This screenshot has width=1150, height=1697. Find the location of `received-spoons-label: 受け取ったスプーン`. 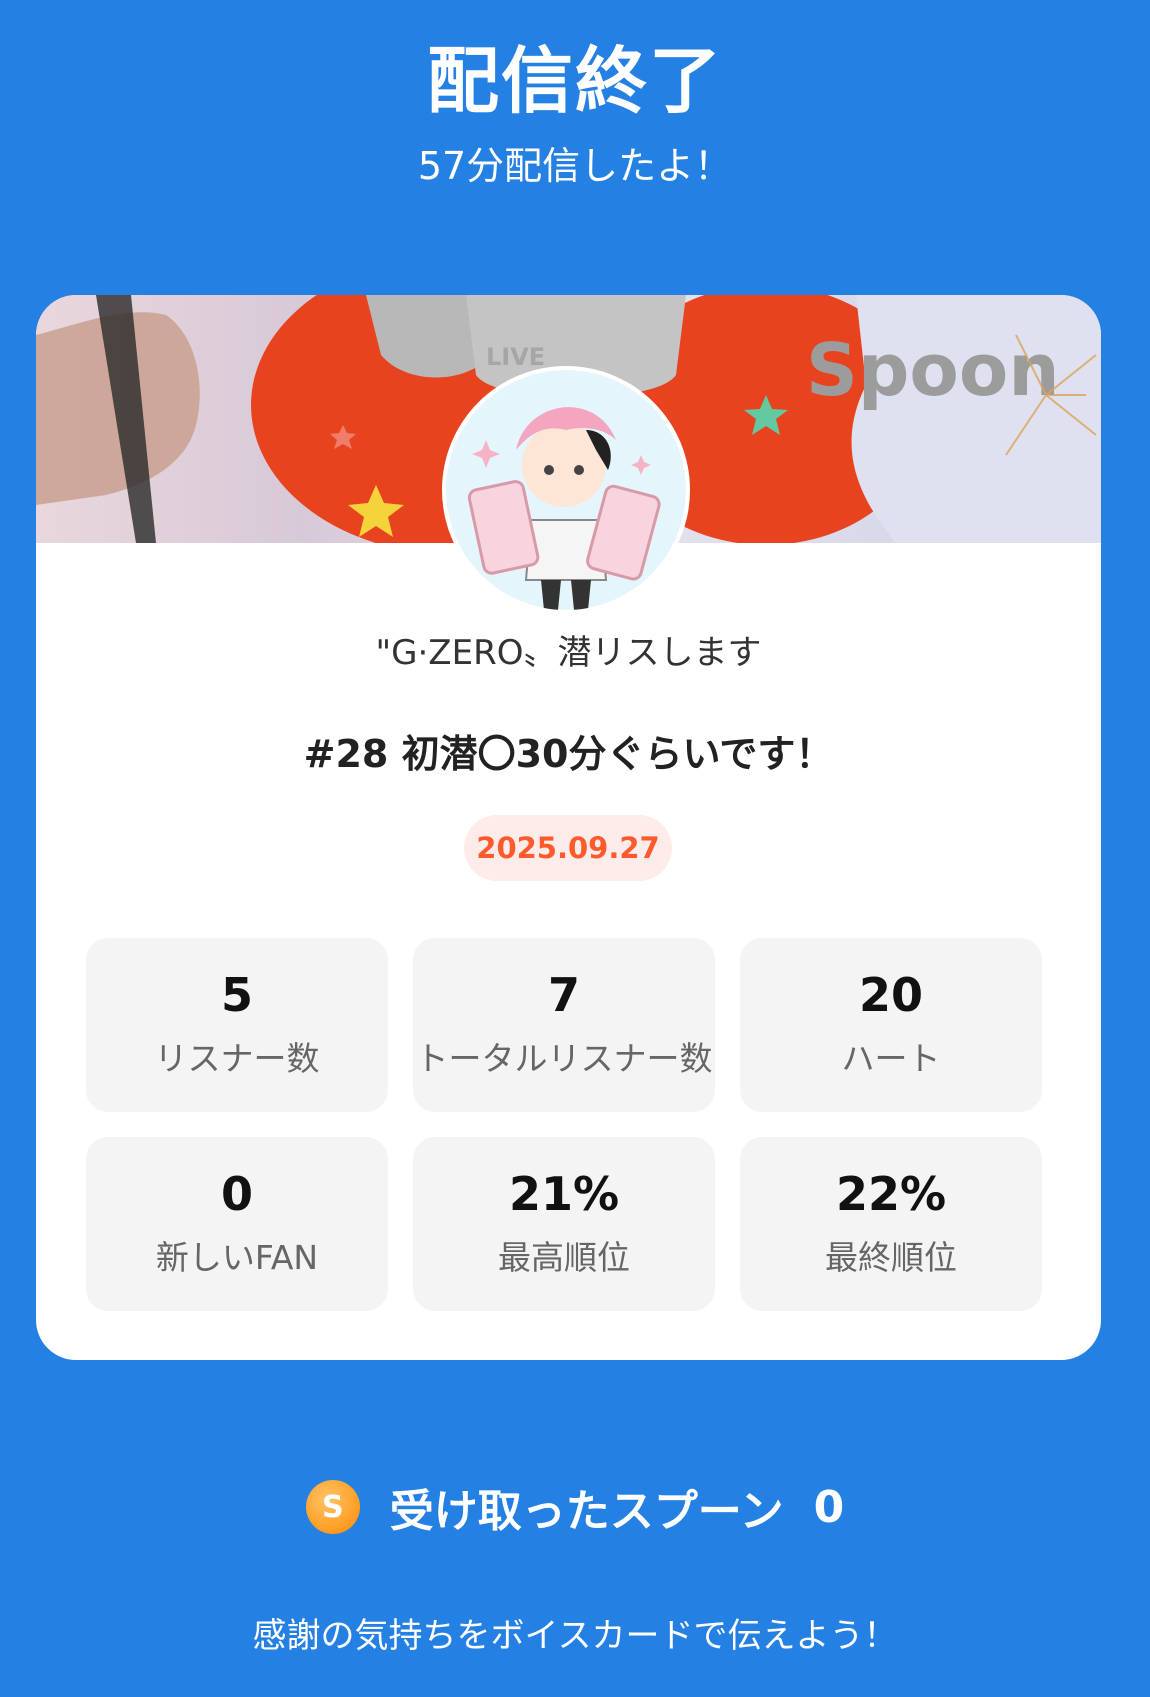

received-spoons-label: 受け取ったスプーン is located at coordinates (586, 1511).